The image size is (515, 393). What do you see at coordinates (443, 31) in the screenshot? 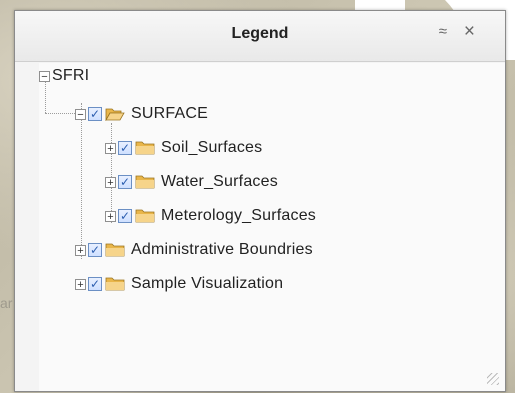
I see `double-chevron-up-icon: ≈` at bounding box center [443, 31].